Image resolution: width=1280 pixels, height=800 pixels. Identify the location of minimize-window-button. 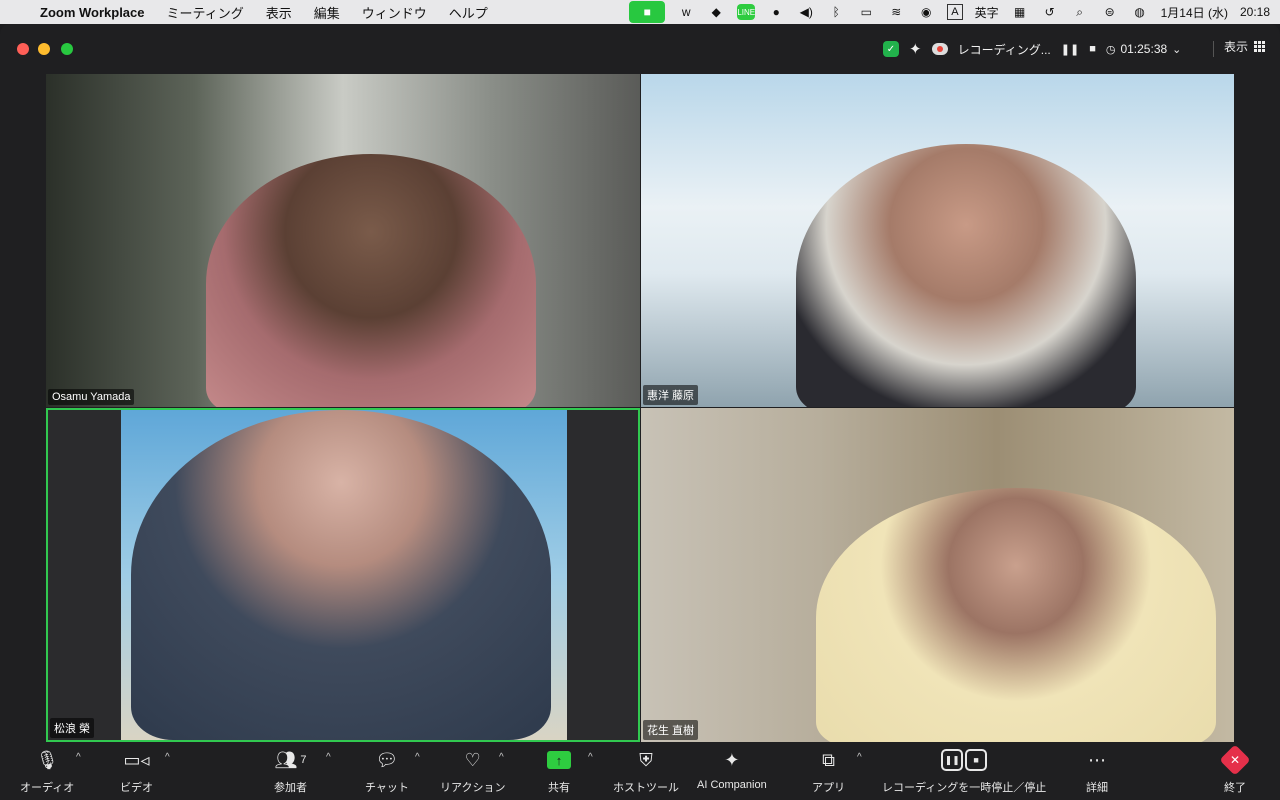
(44, 49).